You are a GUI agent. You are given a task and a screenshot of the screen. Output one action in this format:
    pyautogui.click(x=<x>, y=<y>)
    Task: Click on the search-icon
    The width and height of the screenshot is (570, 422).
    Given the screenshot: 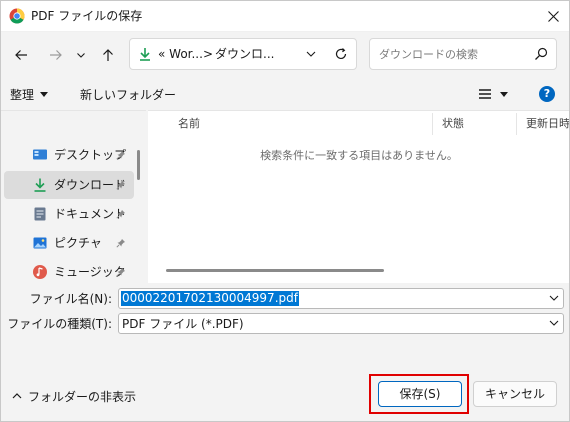 What is the action you would take?
    pyautogui.click(x=541, y=54)
    